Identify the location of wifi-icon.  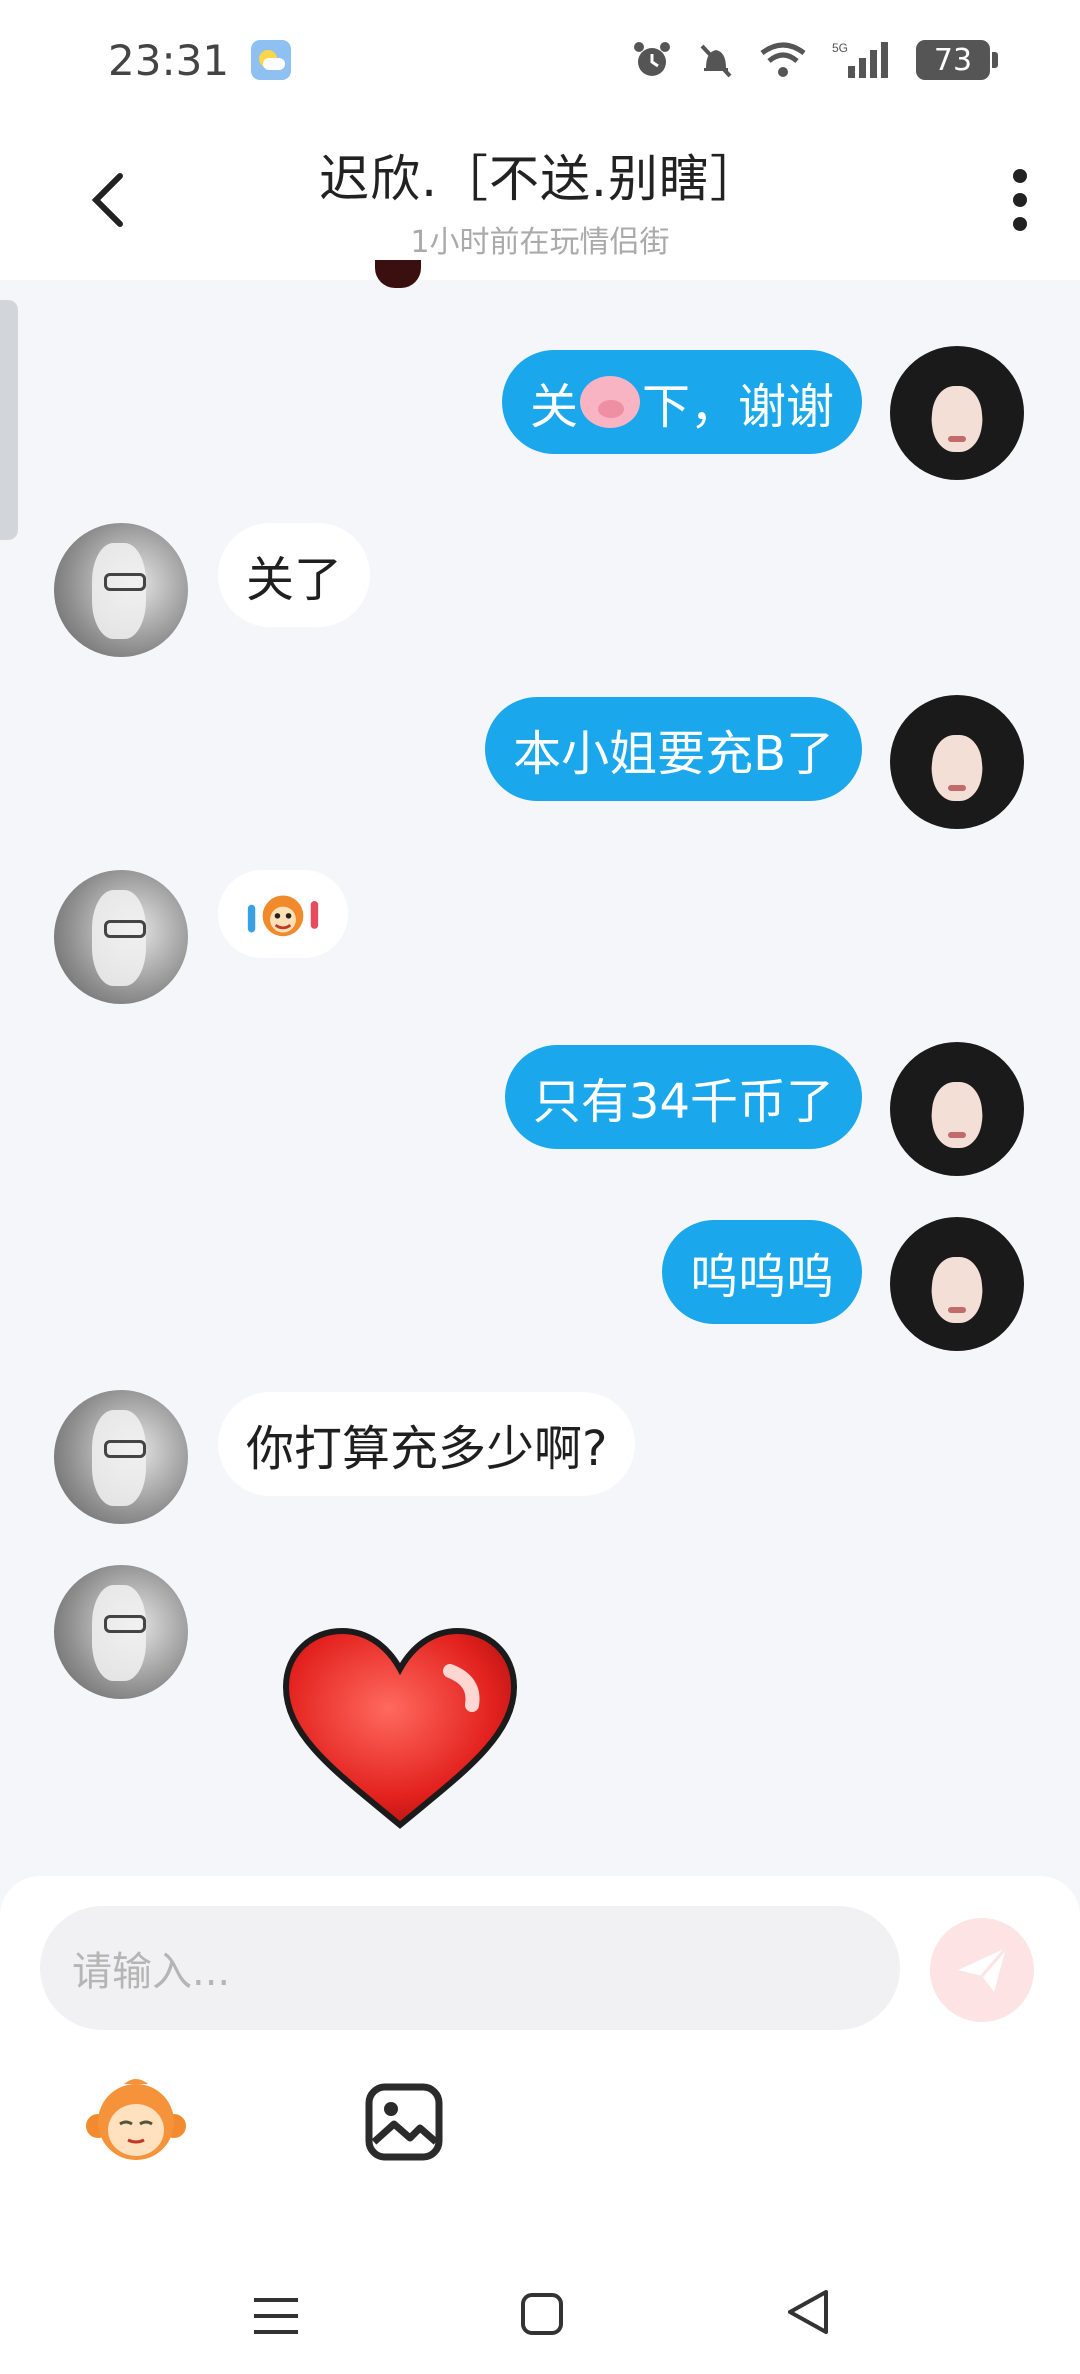
(783, 59).